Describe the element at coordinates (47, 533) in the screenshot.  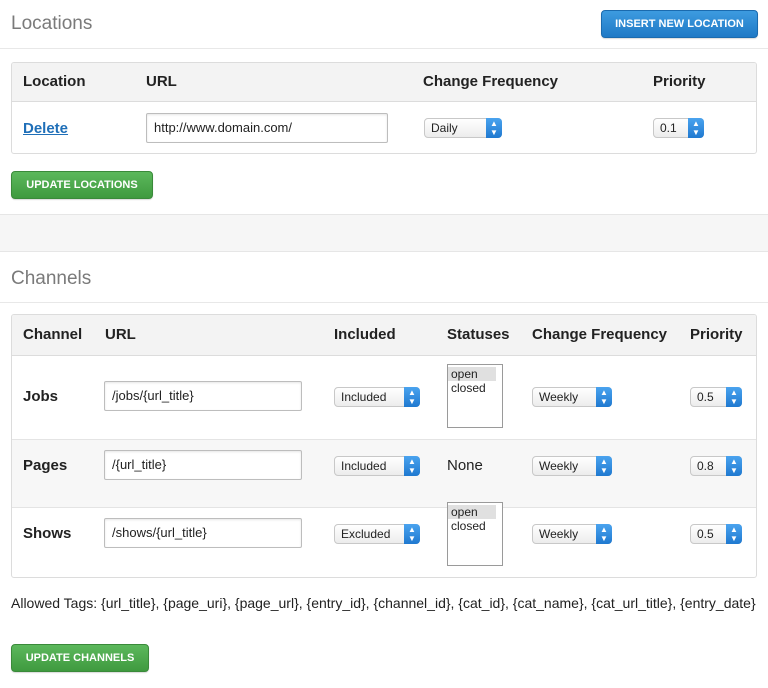
I see `channel-name: Shows` at that location.